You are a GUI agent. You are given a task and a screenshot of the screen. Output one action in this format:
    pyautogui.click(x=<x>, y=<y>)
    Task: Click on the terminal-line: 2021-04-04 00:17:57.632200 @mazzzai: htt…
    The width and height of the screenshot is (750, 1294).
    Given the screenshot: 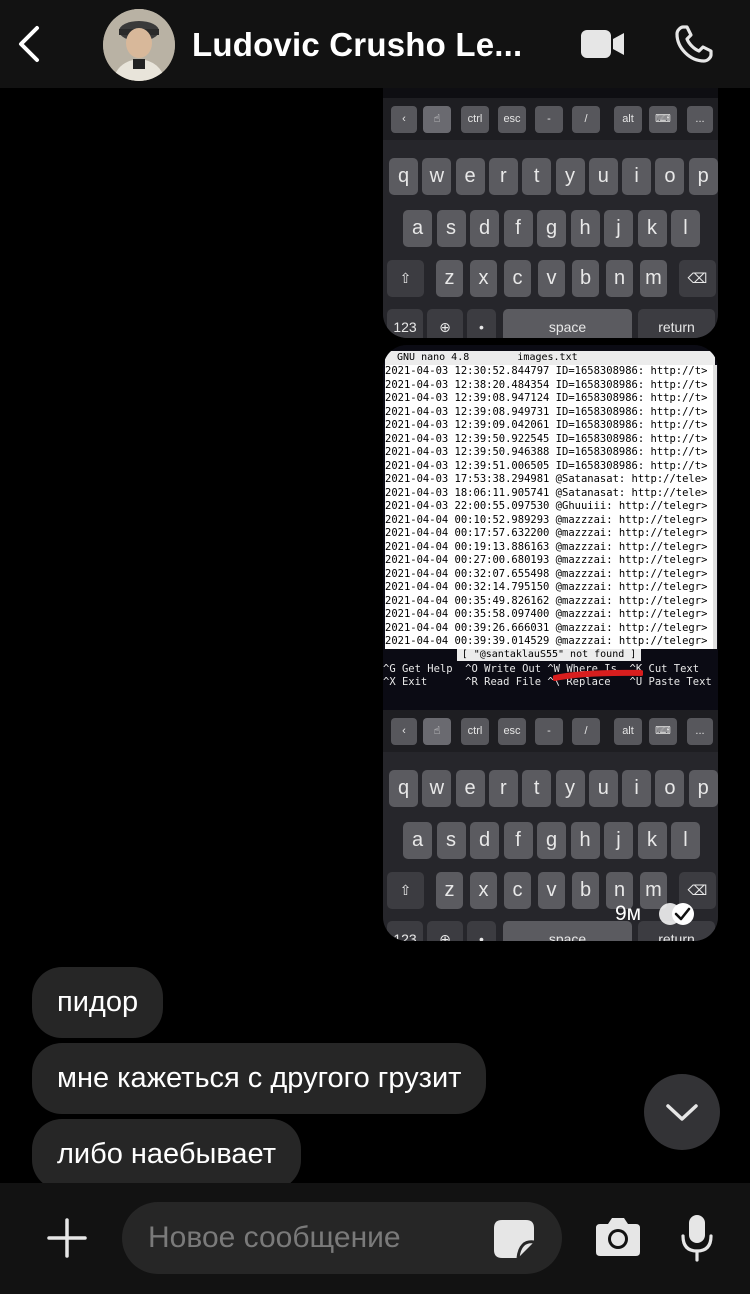 What is the action you would take?
    pyautogui.click(x=546, y=533)
    